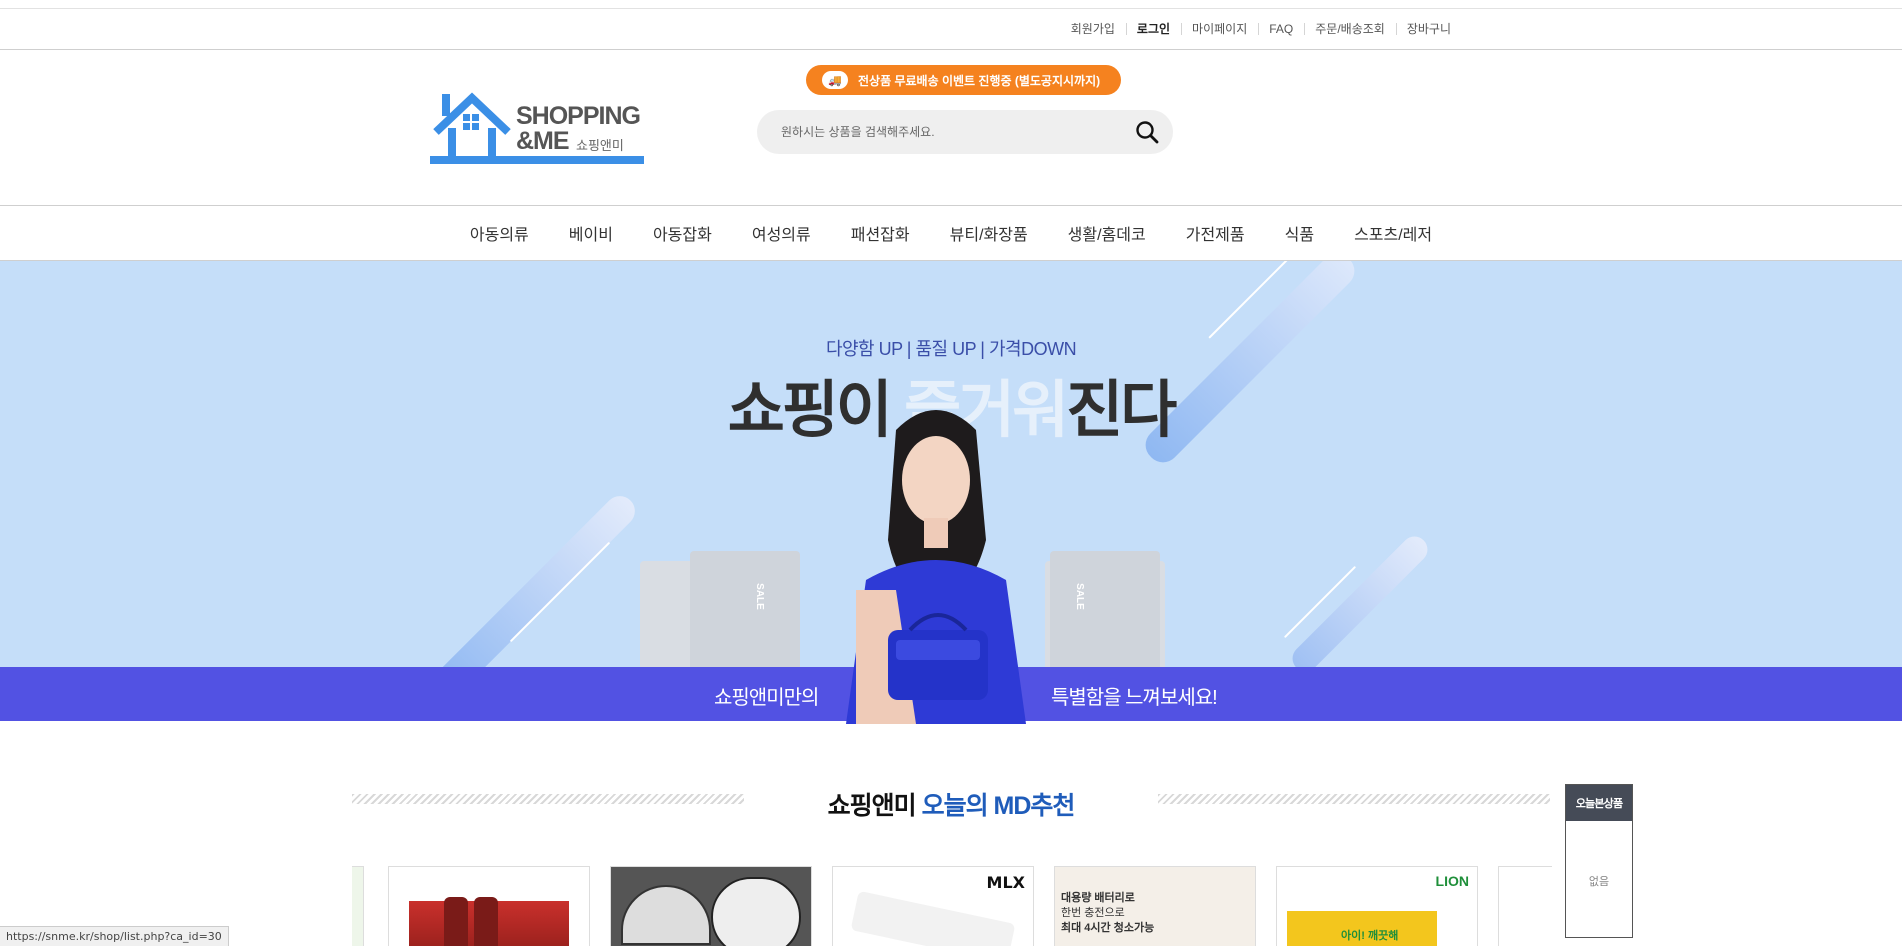 The height and width of the screenshot is (946, 1902). I want to click on search-bar, so click(965, 132).